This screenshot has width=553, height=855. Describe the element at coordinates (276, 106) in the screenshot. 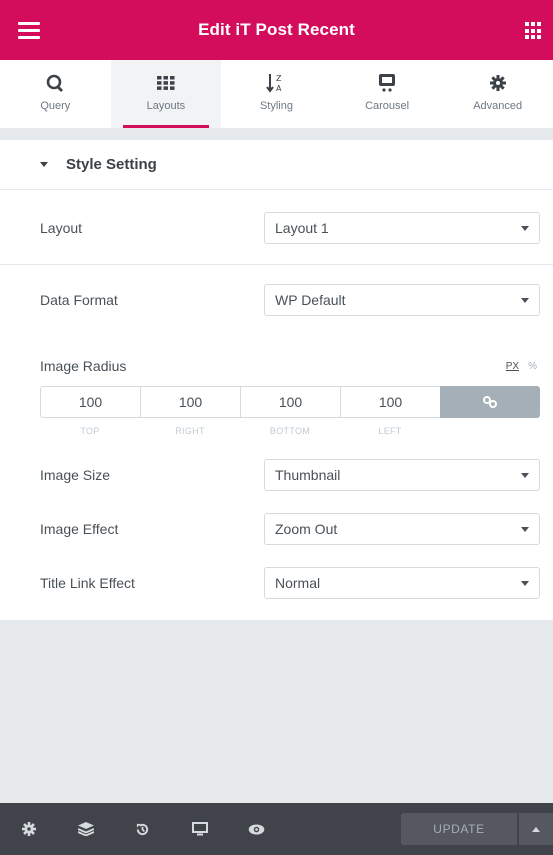

I see `tab-styling-label: Styling` at that location.